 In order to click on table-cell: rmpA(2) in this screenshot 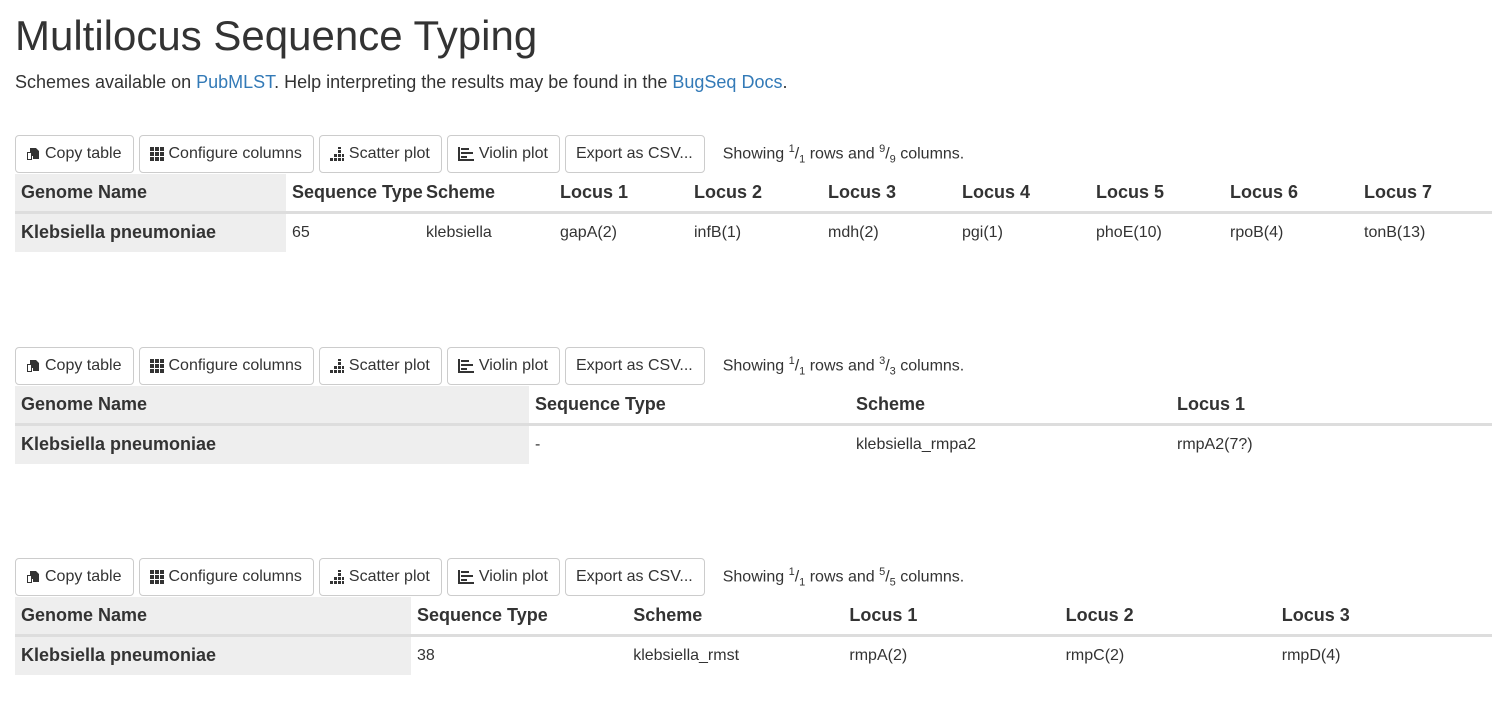, I will do `click(878, 655)`.